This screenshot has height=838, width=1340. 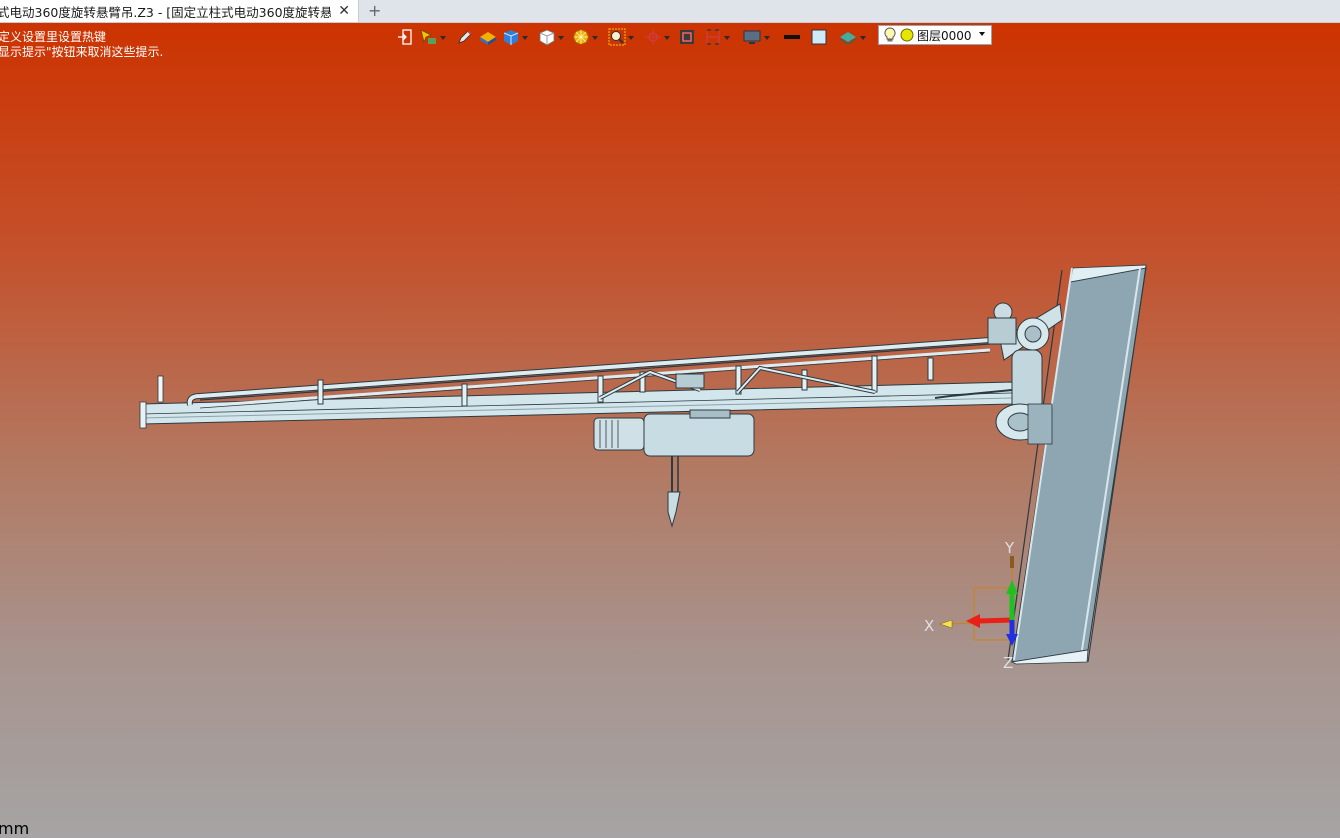 What do you see at coordinates (1009, 548) in the screenshot?
I see `triad-y-label: Y` at bounding box center [1009, 548].